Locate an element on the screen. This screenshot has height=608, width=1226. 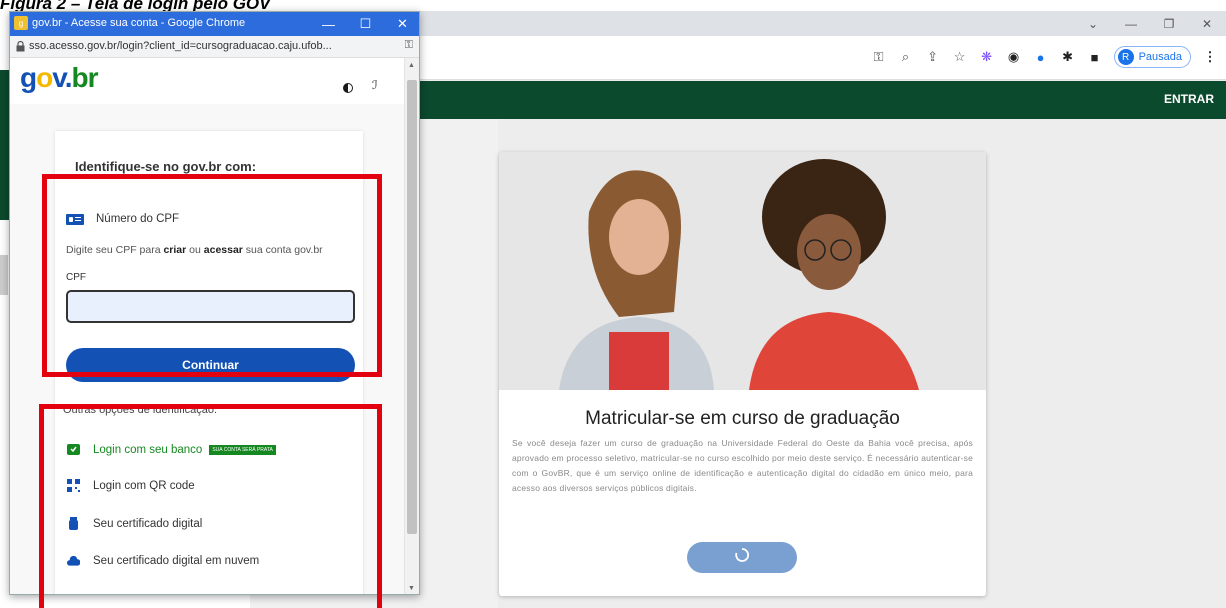
contrast-icon is located at coordinates (348, 88).